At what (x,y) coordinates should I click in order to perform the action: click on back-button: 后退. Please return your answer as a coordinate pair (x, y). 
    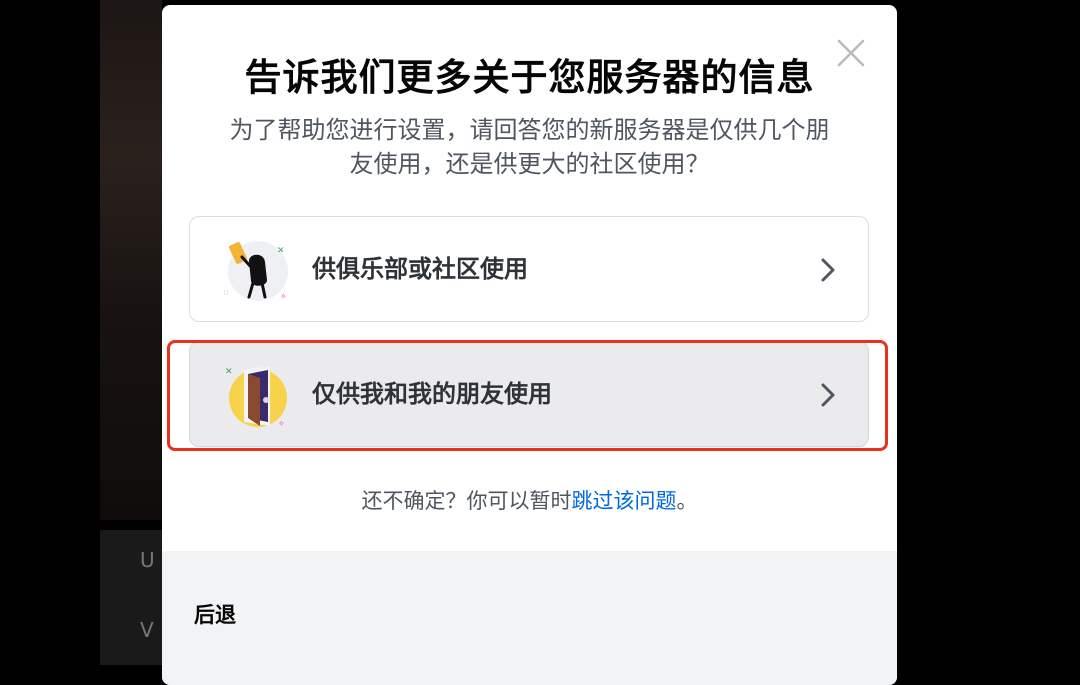
    Looking at the image, I should click on (215, 614).